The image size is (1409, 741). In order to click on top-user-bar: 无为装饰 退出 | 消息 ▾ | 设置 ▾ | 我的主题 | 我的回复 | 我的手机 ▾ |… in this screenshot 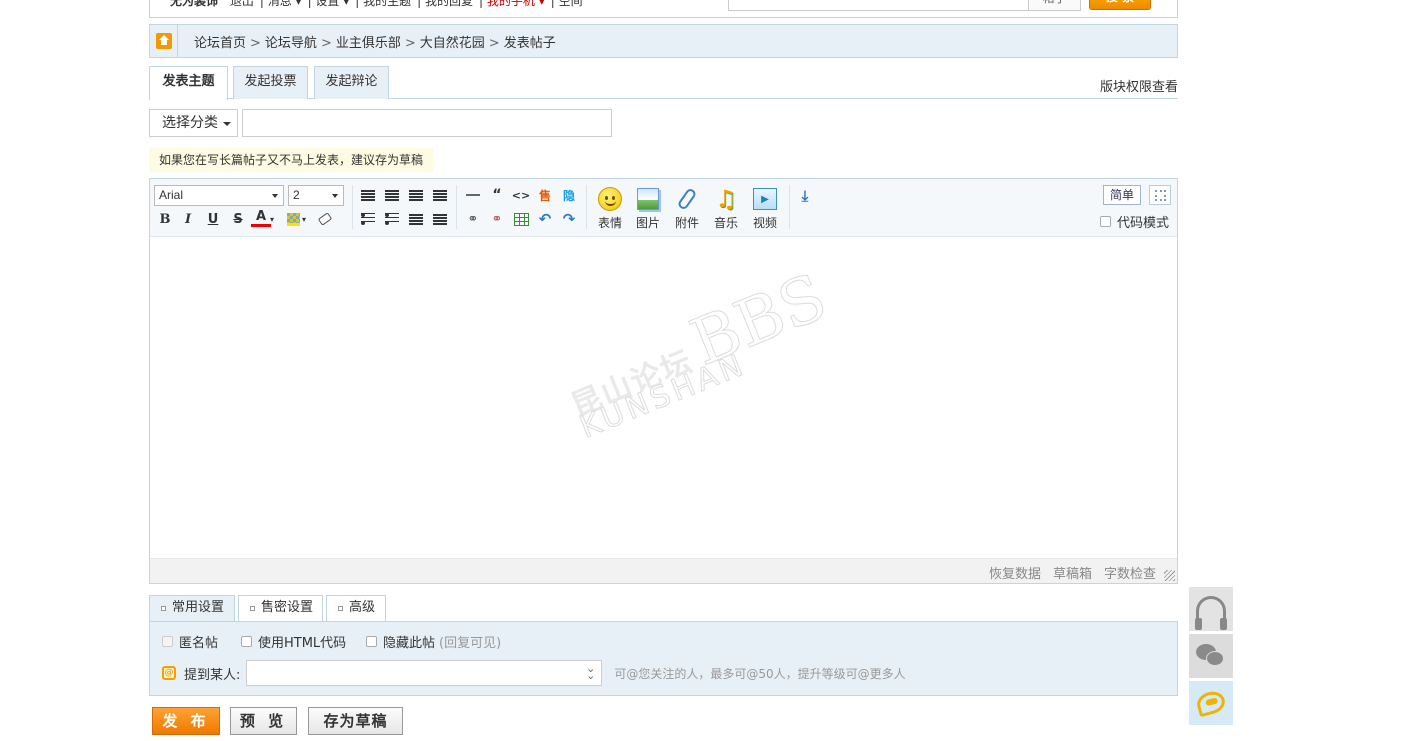, I will do `click(663, 9)`.